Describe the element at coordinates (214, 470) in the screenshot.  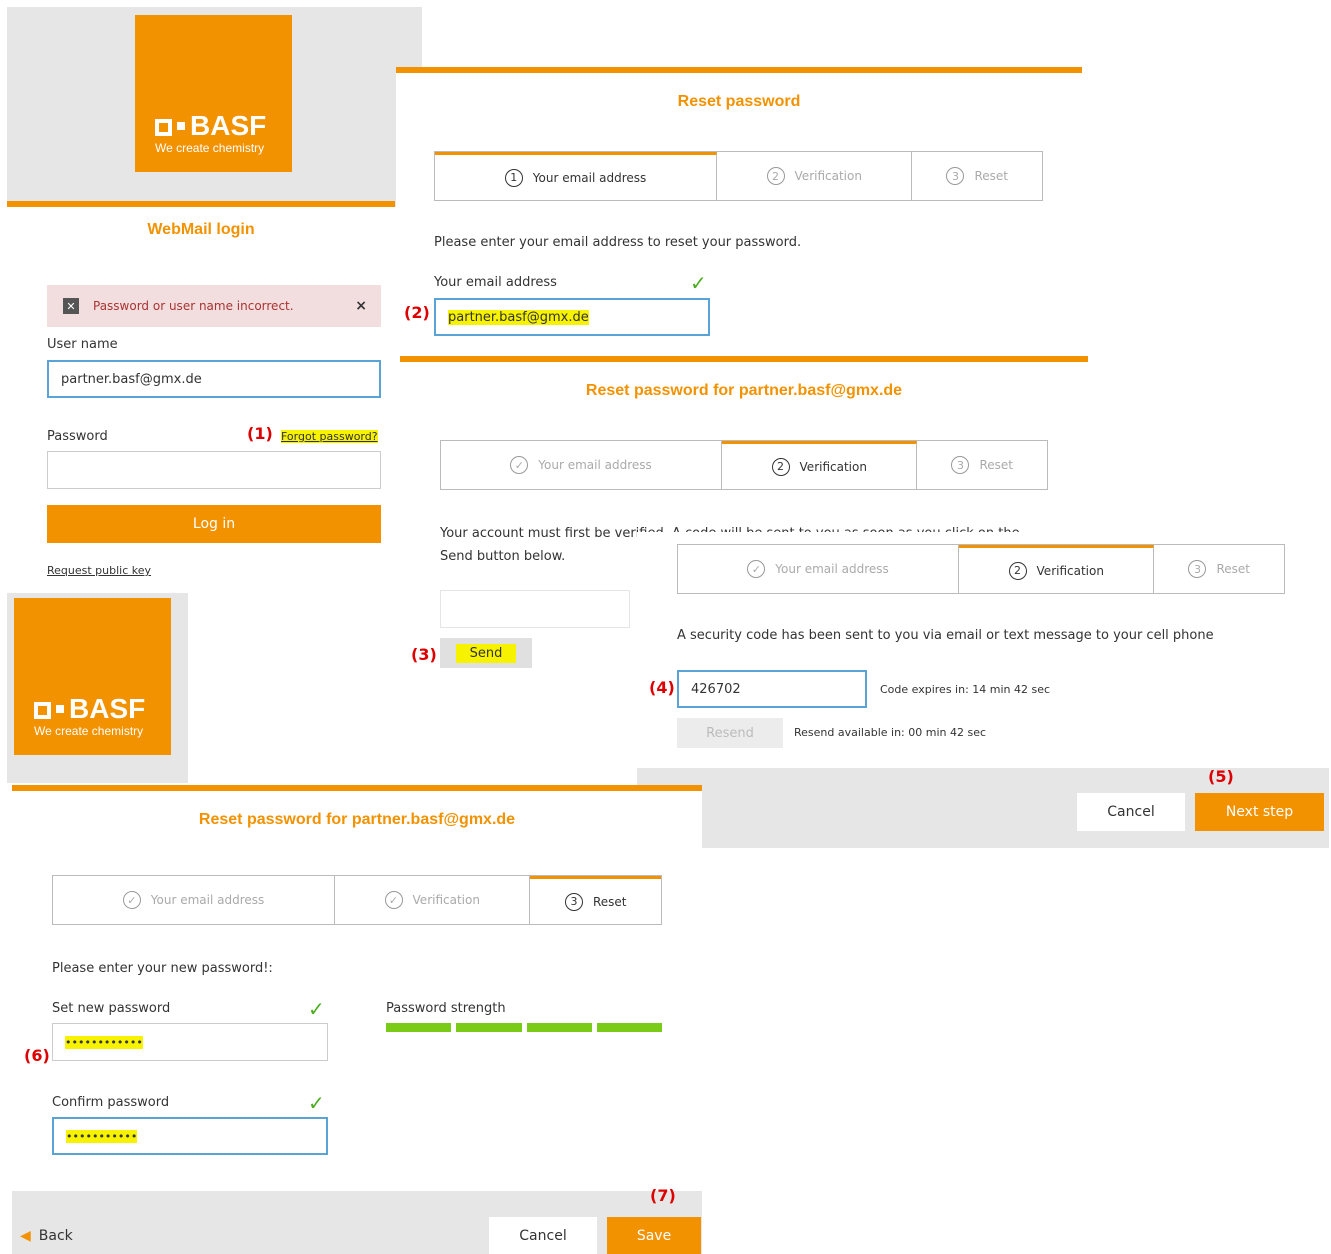
I see `password-input` at that location.